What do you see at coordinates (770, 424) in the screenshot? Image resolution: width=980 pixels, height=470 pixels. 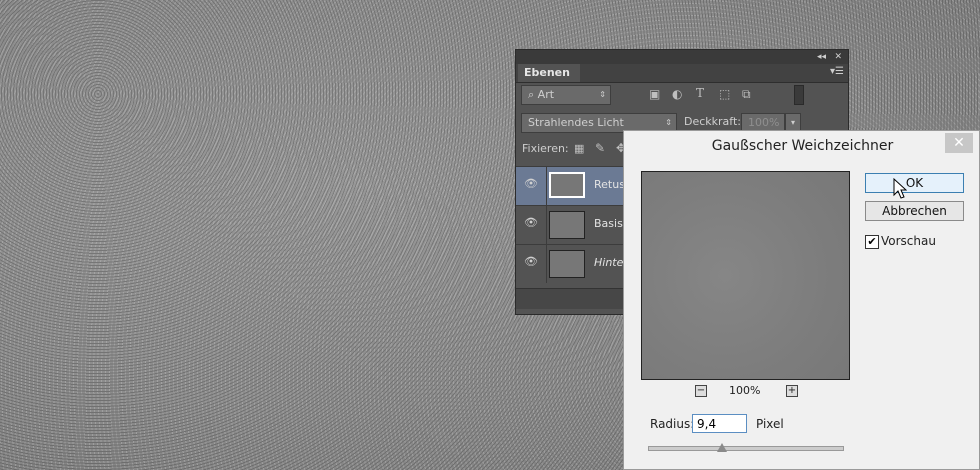 I see `unit-label: Pixel` at bounding box center [770, 424].